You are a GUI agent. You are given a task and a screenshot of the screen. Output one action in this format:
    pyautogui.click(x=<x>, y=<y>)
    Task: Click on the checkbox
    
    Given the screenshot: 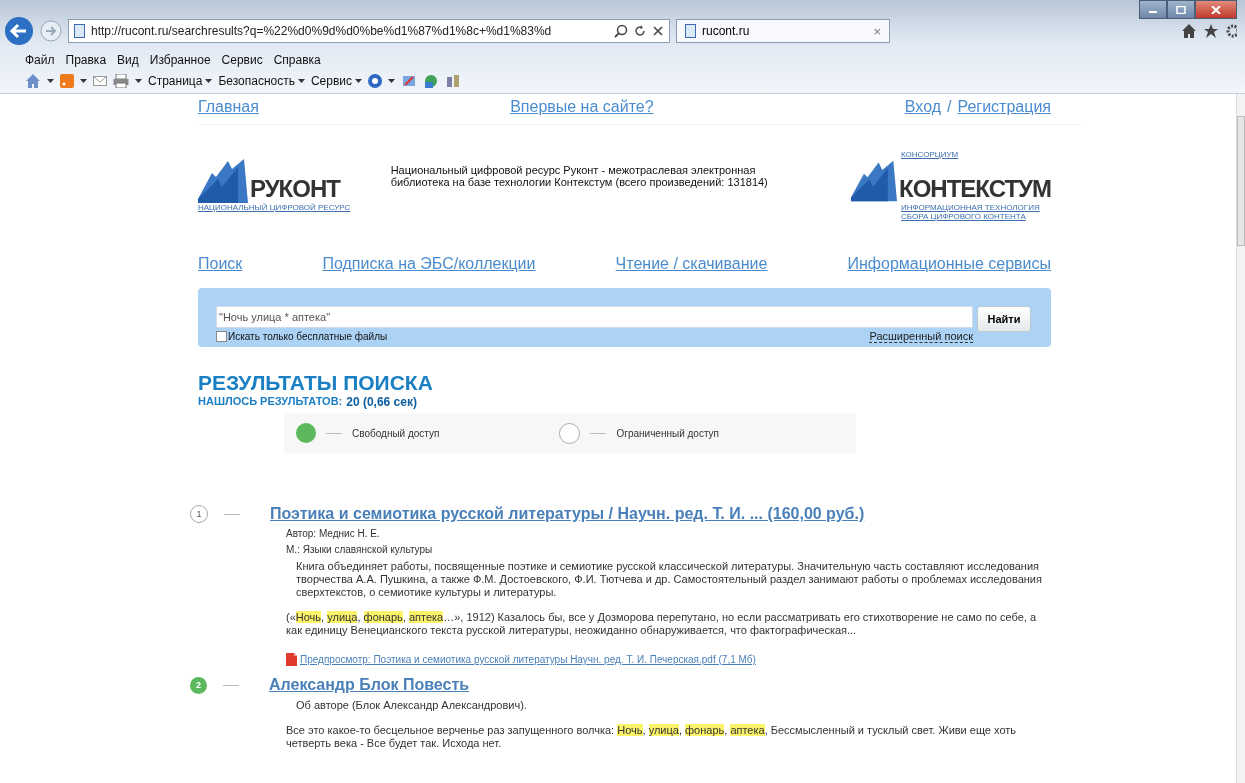 What is the action you would take?
    pyautogui.click(x=221, y=336)
    